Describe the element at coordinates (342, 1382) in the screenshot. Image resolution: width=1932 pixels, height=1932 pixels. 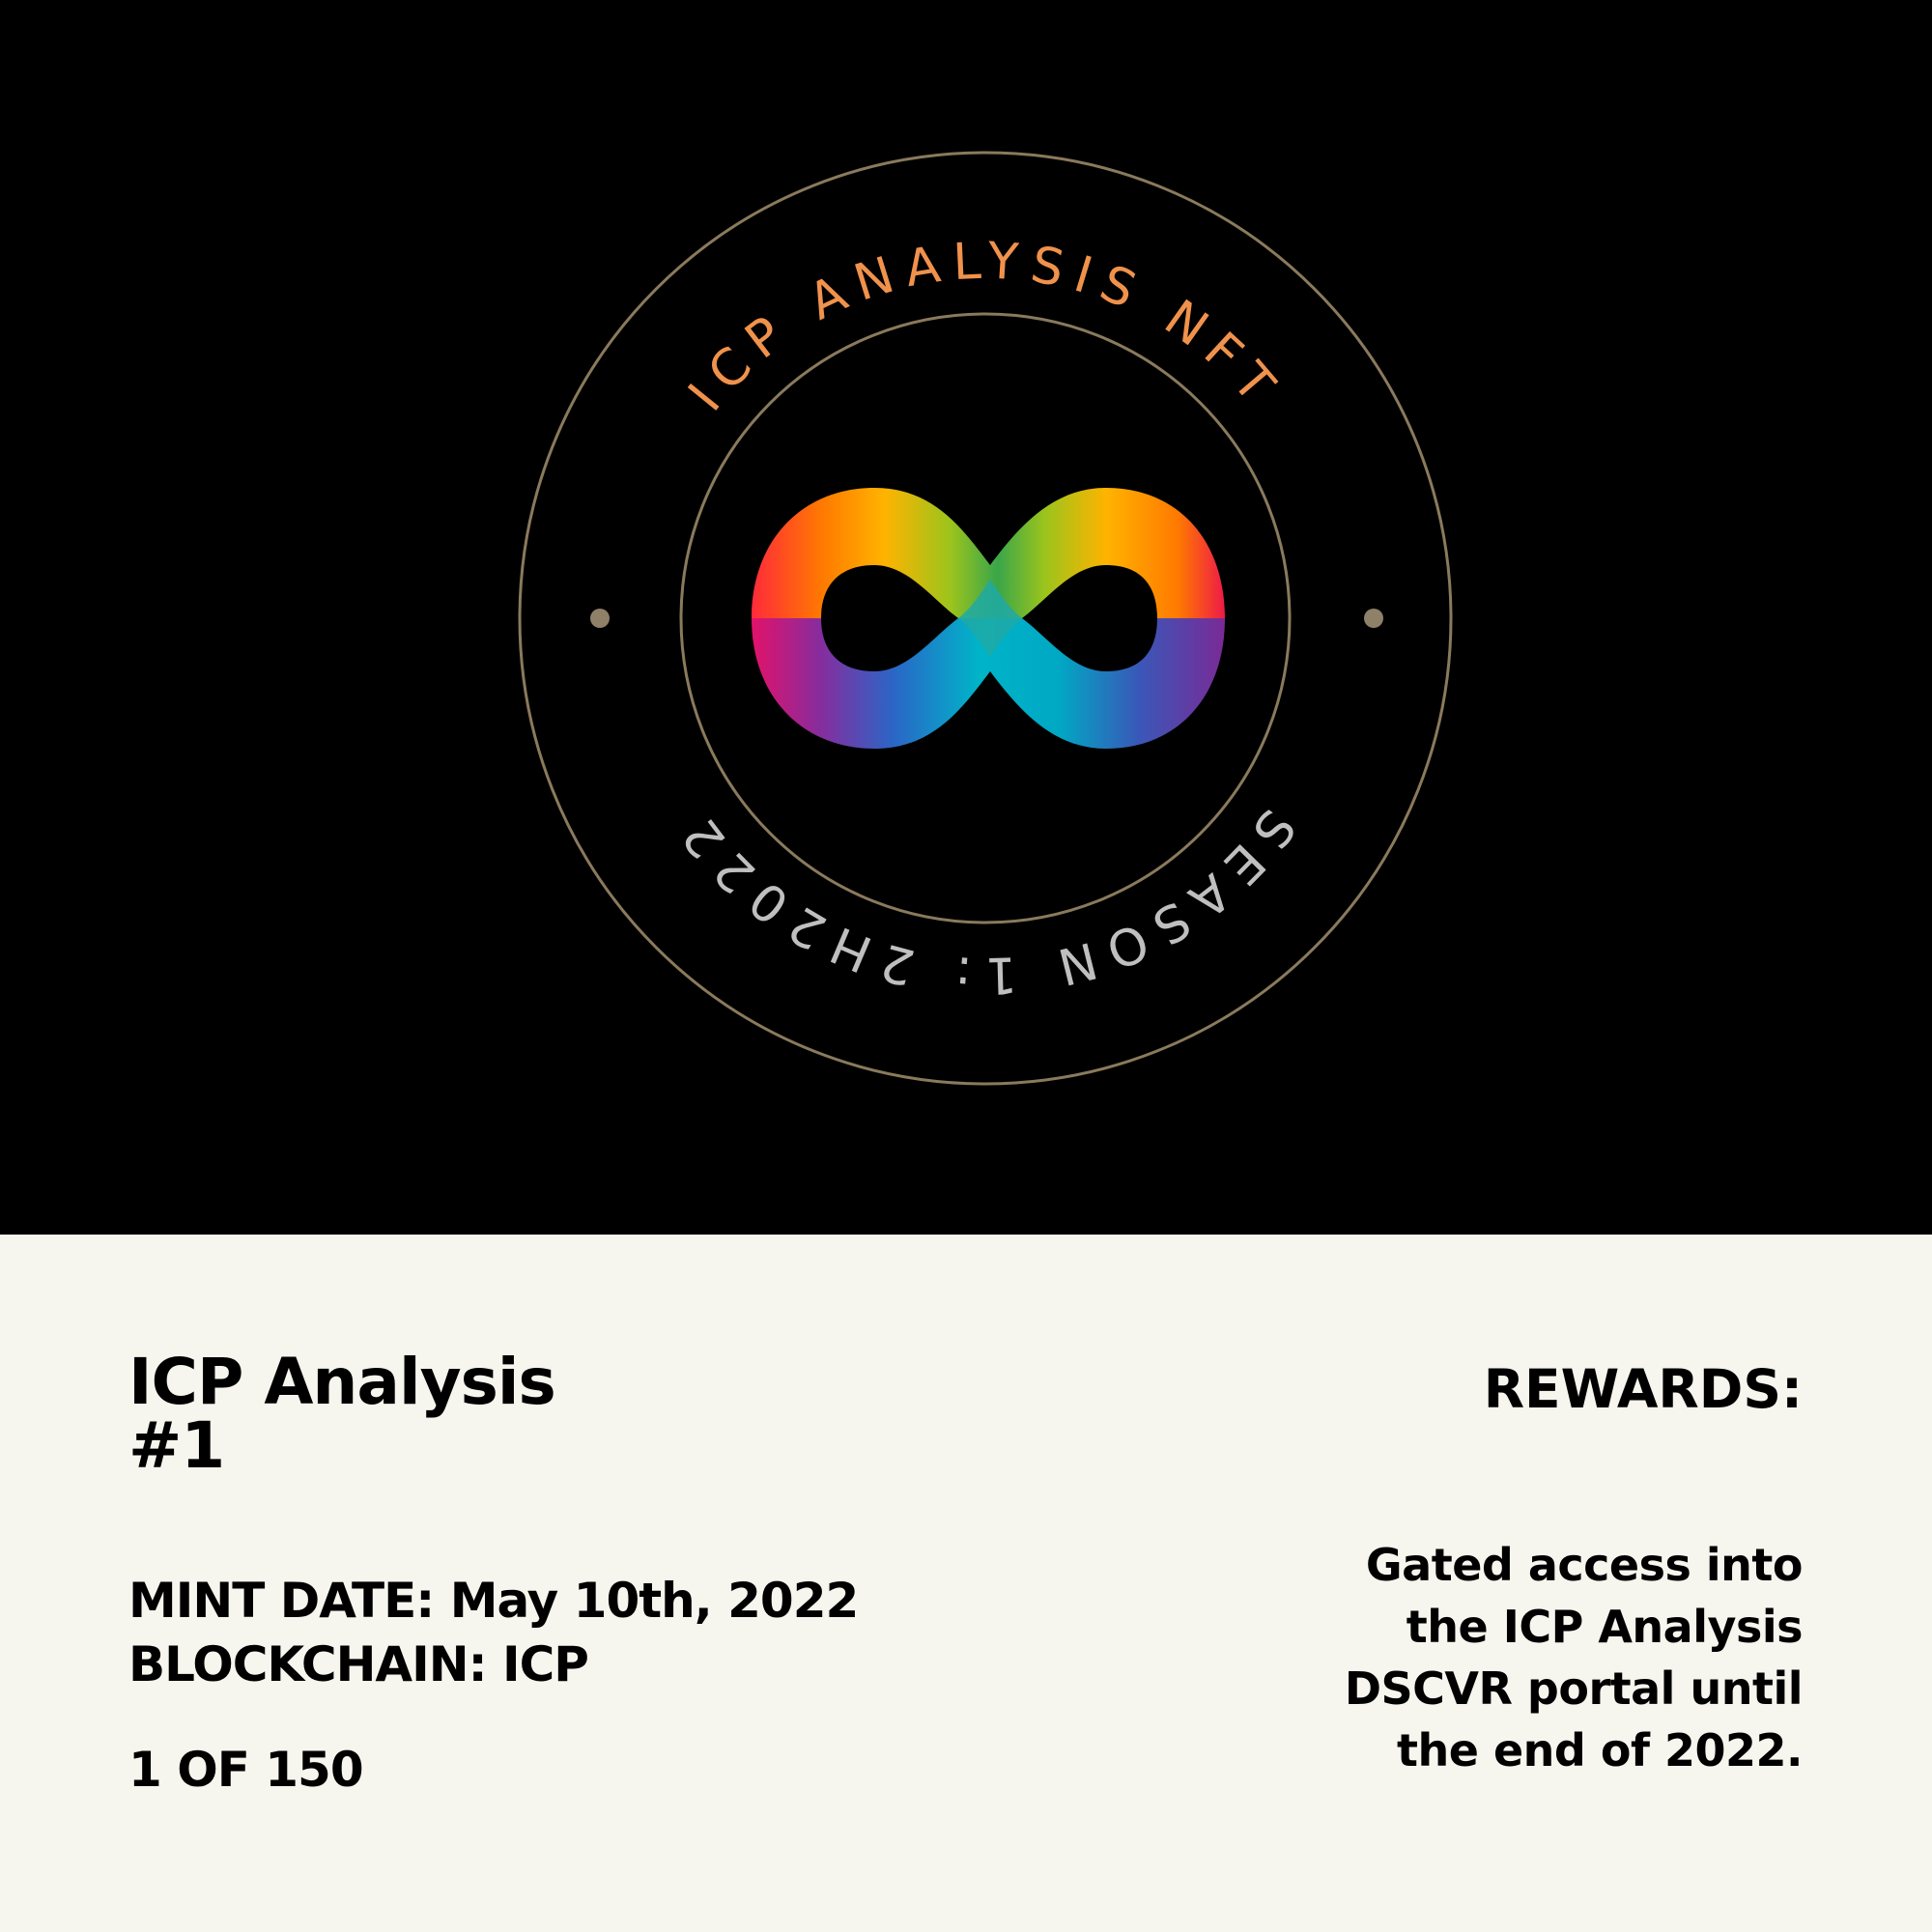
I see `nft-title-name: ICP Analysis` at that location.